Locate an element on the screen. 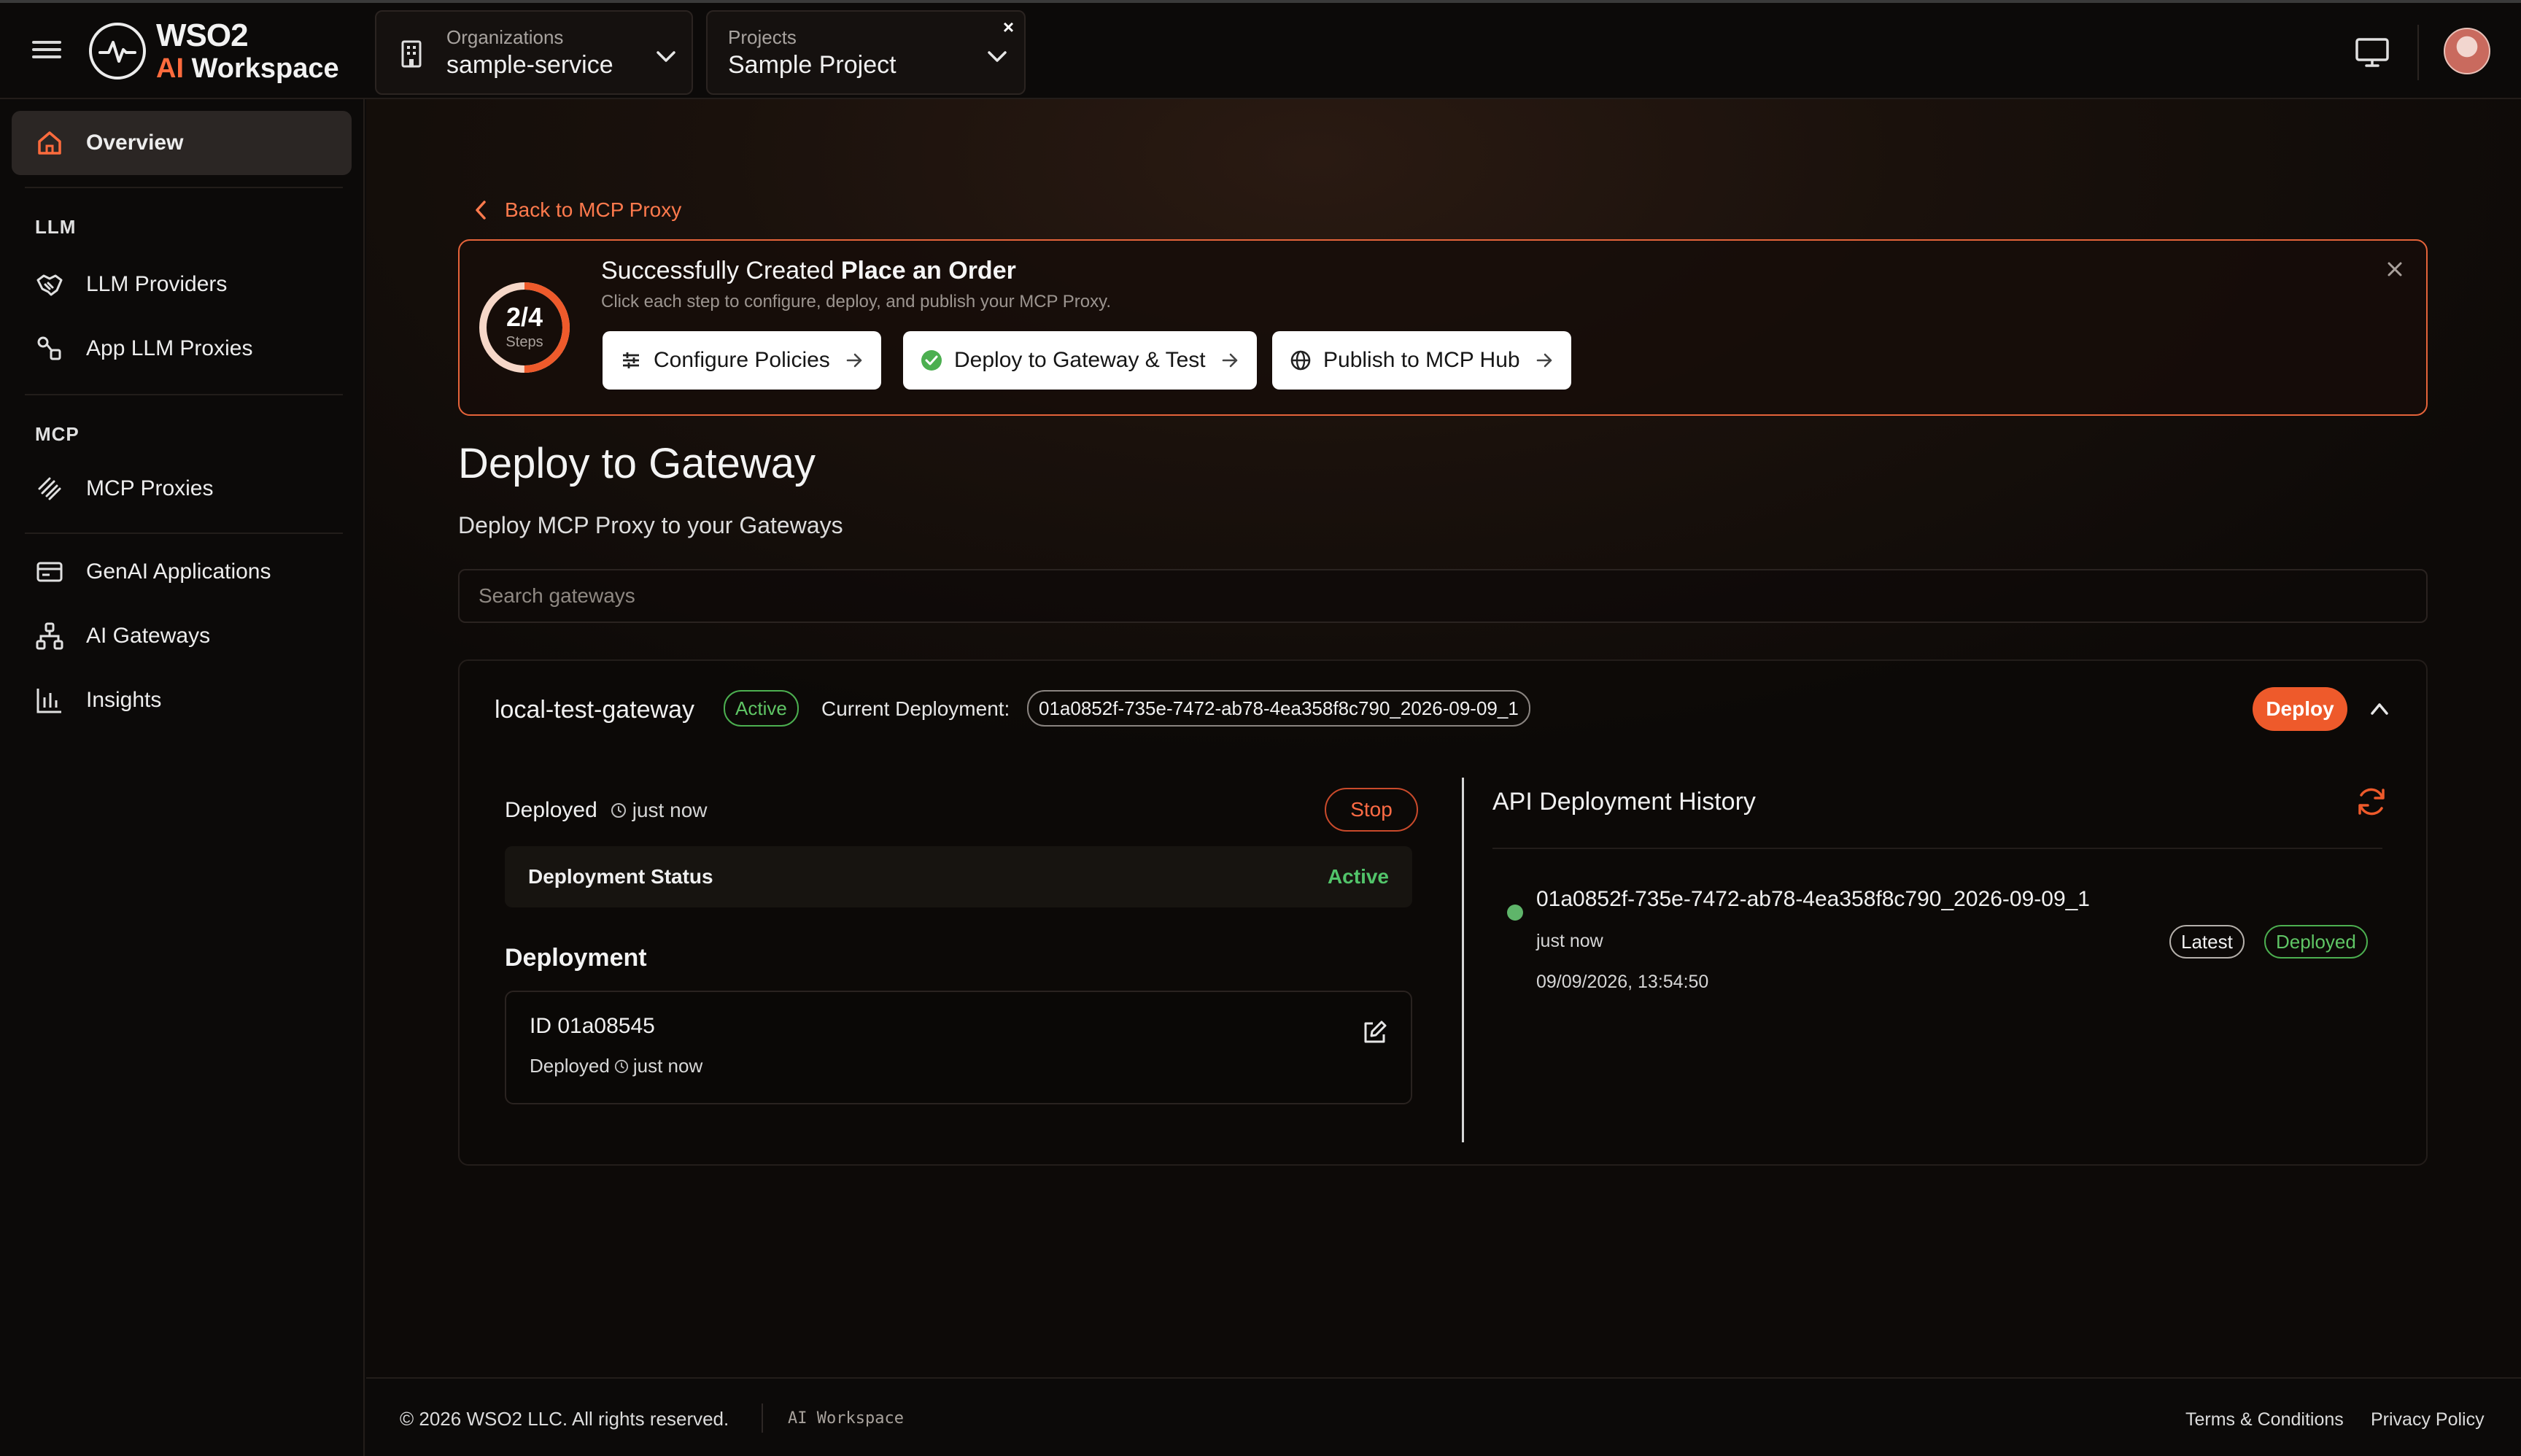 This screenshot has width=2521, height=1456. sidebar-item-overview: Overview is located at coordinates (182, 143).